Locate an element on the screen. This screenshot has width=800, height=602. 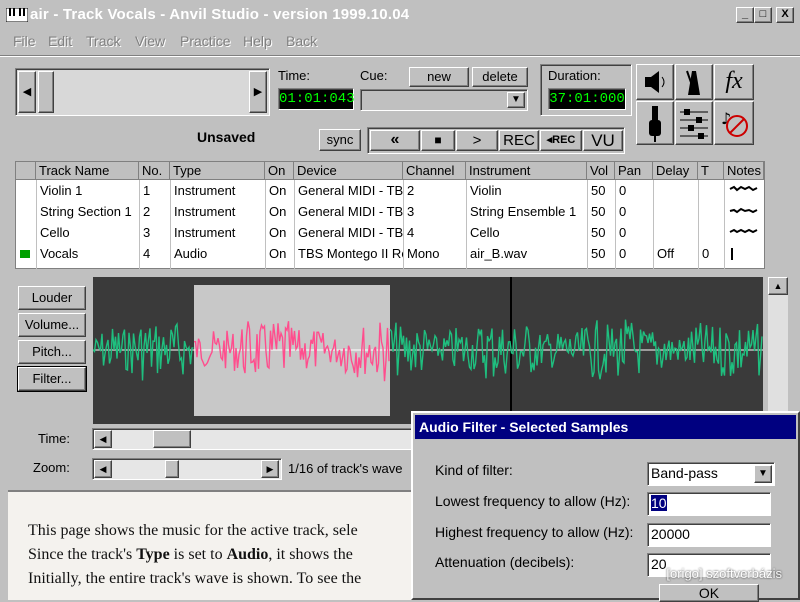
speaker-icon is located at coordinates (655, 82).